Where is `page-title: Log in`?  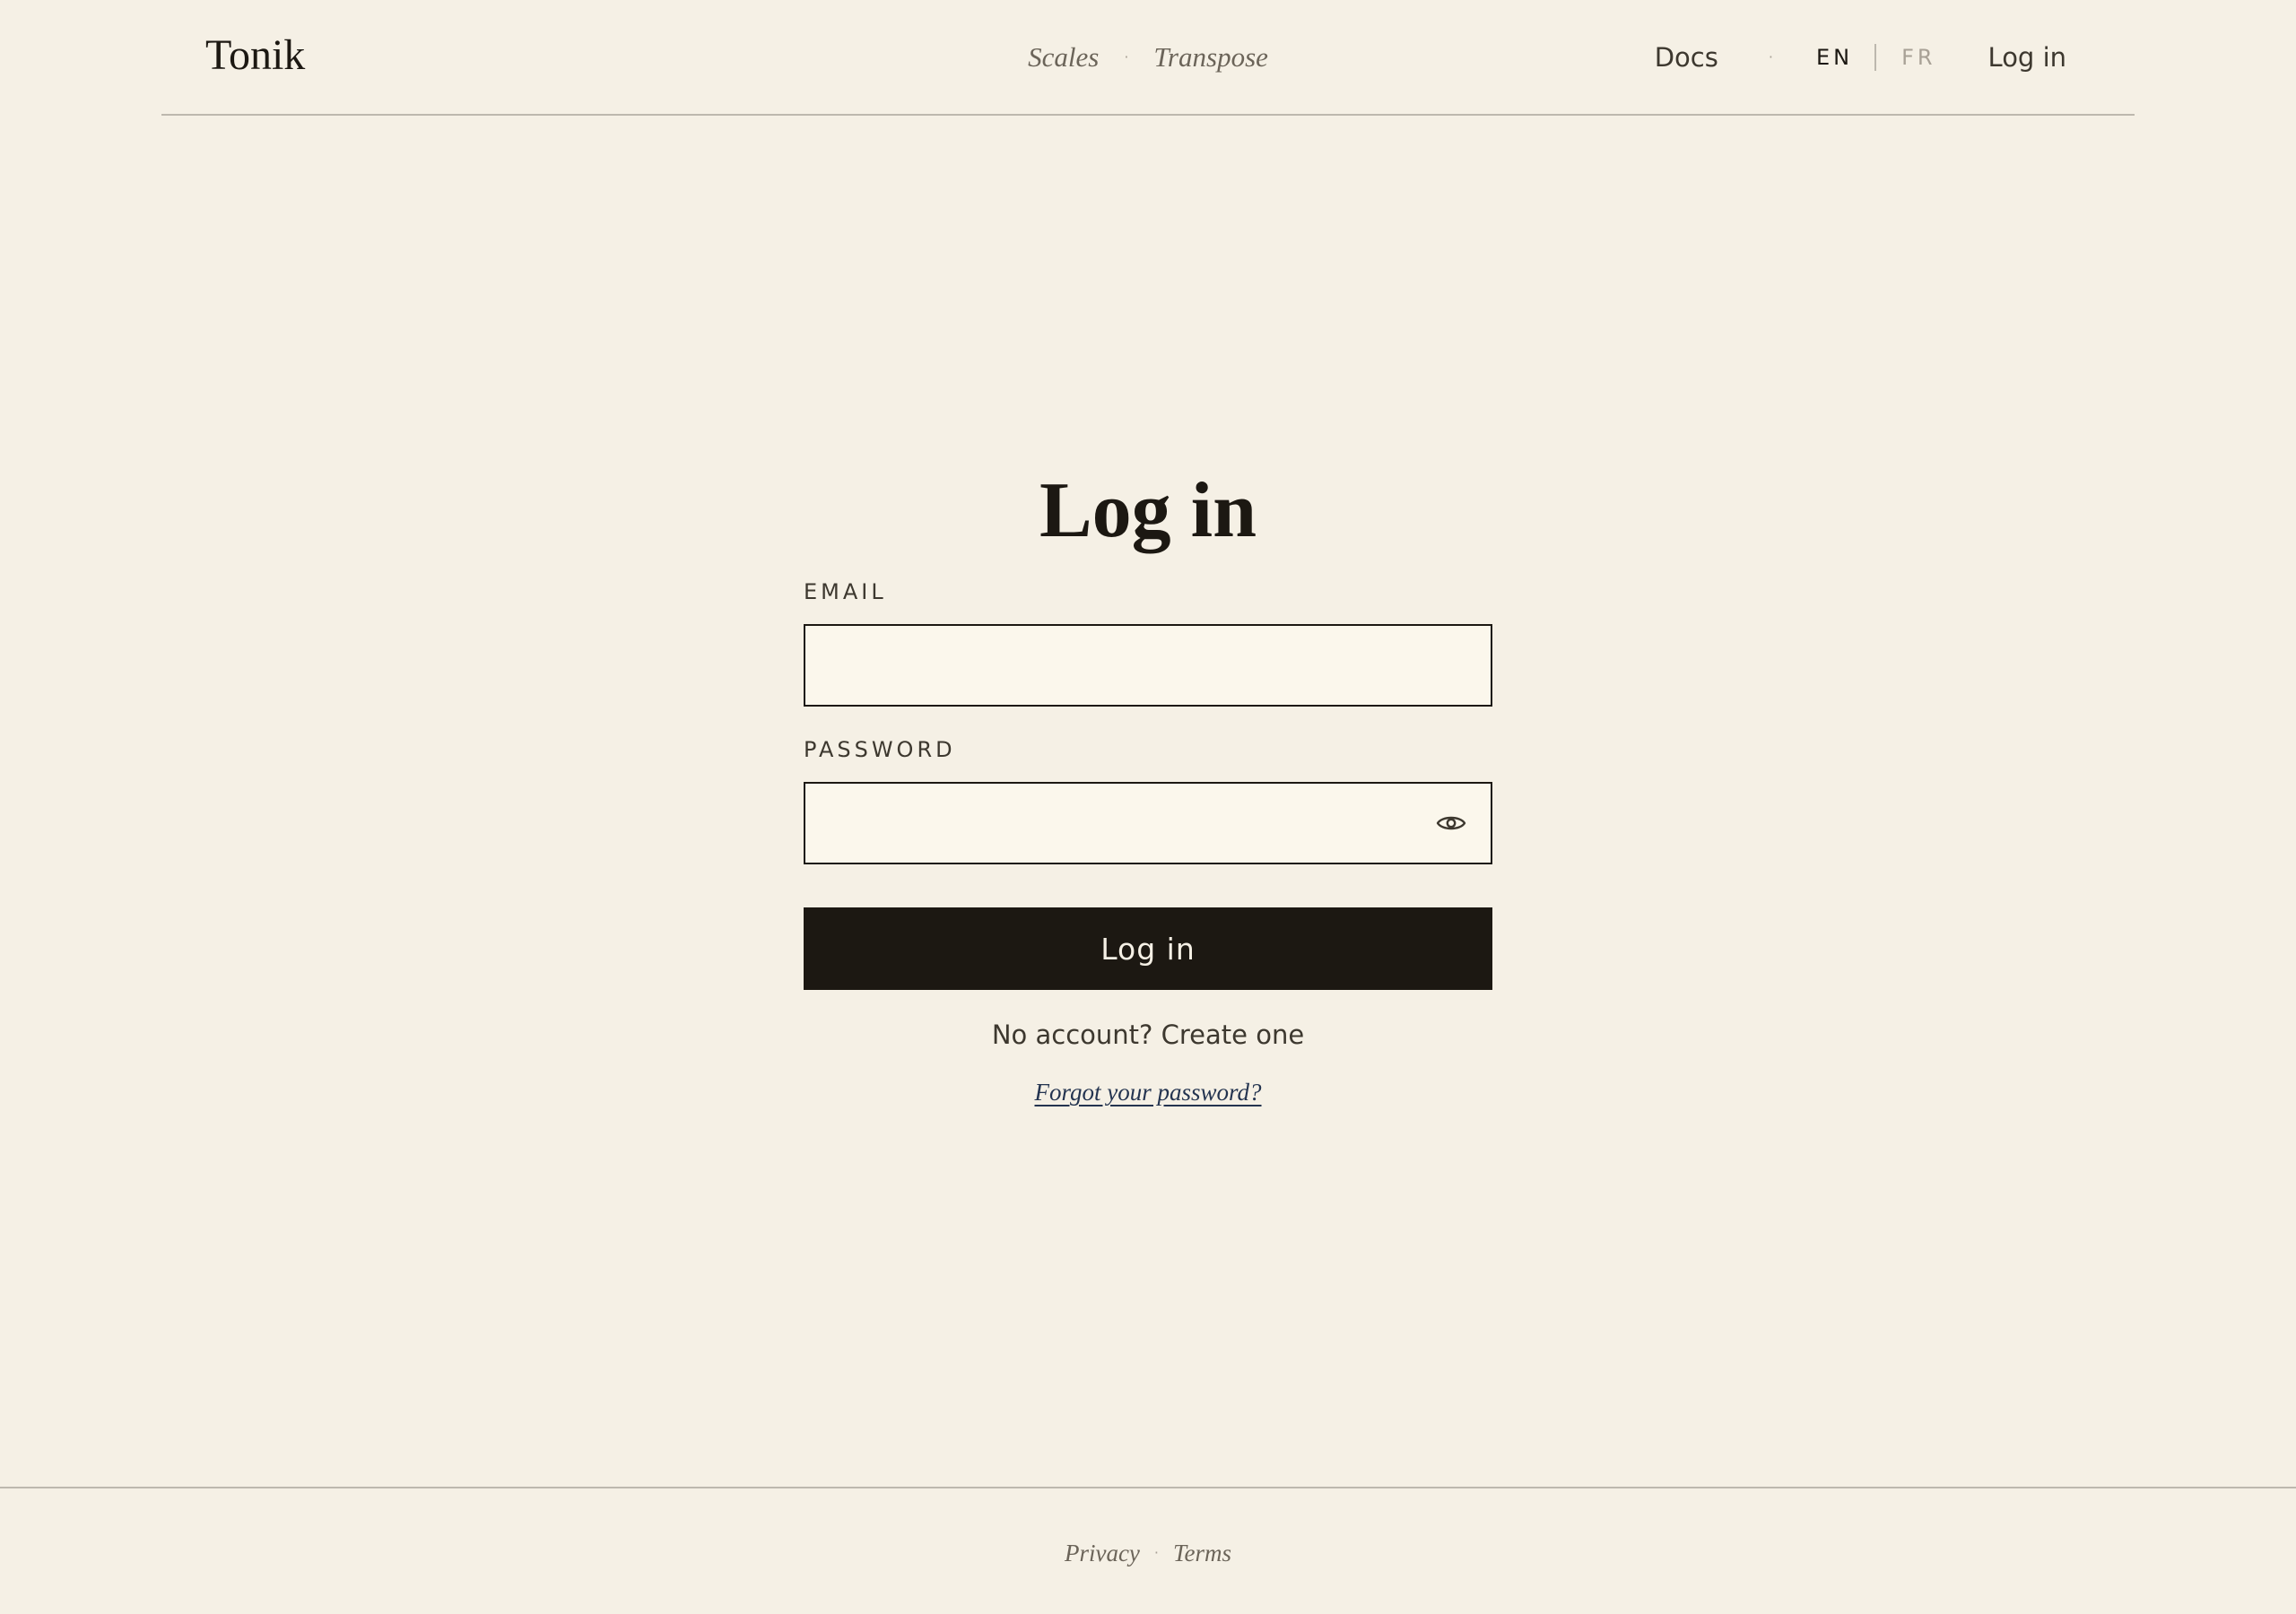 page-title: Log in is located at coordinates (1148, 510).